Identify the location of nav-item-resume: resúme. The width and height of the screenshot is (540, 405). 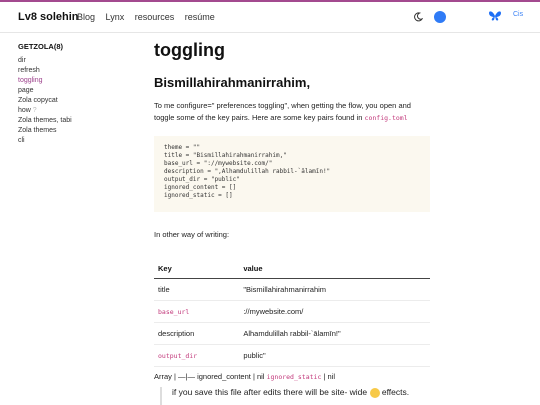
(200, 17).